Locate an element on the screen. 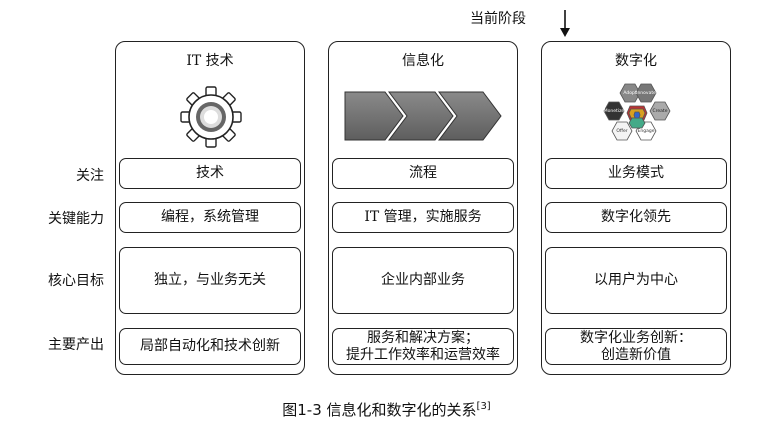  output-box: 数字化业务创新： 创造新价值 is located at coordinates (636, 346).